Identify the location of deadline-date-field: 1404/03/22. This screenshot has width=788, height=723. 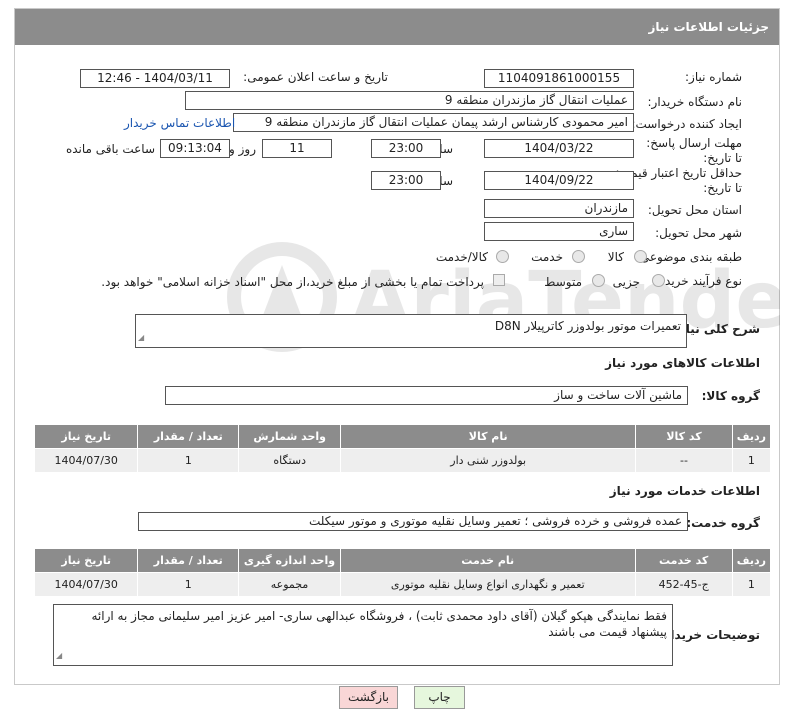
(559, 148).